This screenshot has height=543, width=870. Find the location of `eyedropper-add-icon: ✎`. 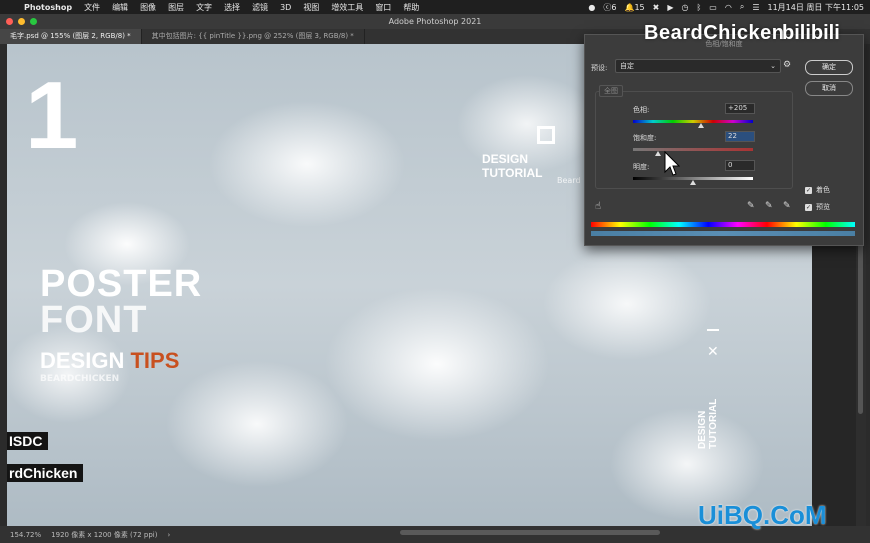

eyedropper-add-icon: ✎ is located at coordinates (769, 206).